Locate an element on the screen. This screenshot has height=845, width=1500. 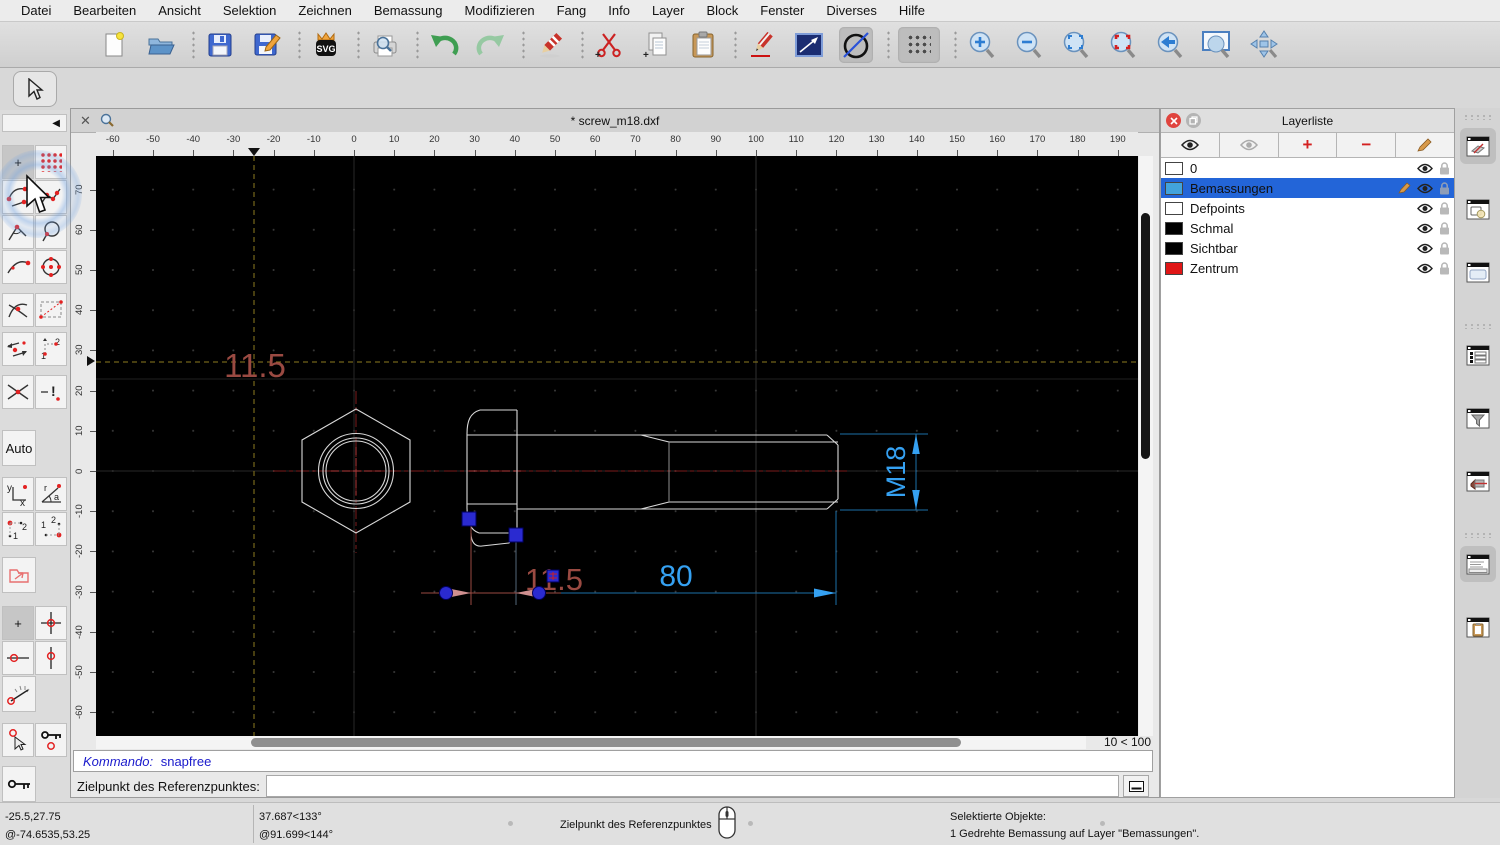
hide-all-layers-button is located at coordinates (1249, 145).